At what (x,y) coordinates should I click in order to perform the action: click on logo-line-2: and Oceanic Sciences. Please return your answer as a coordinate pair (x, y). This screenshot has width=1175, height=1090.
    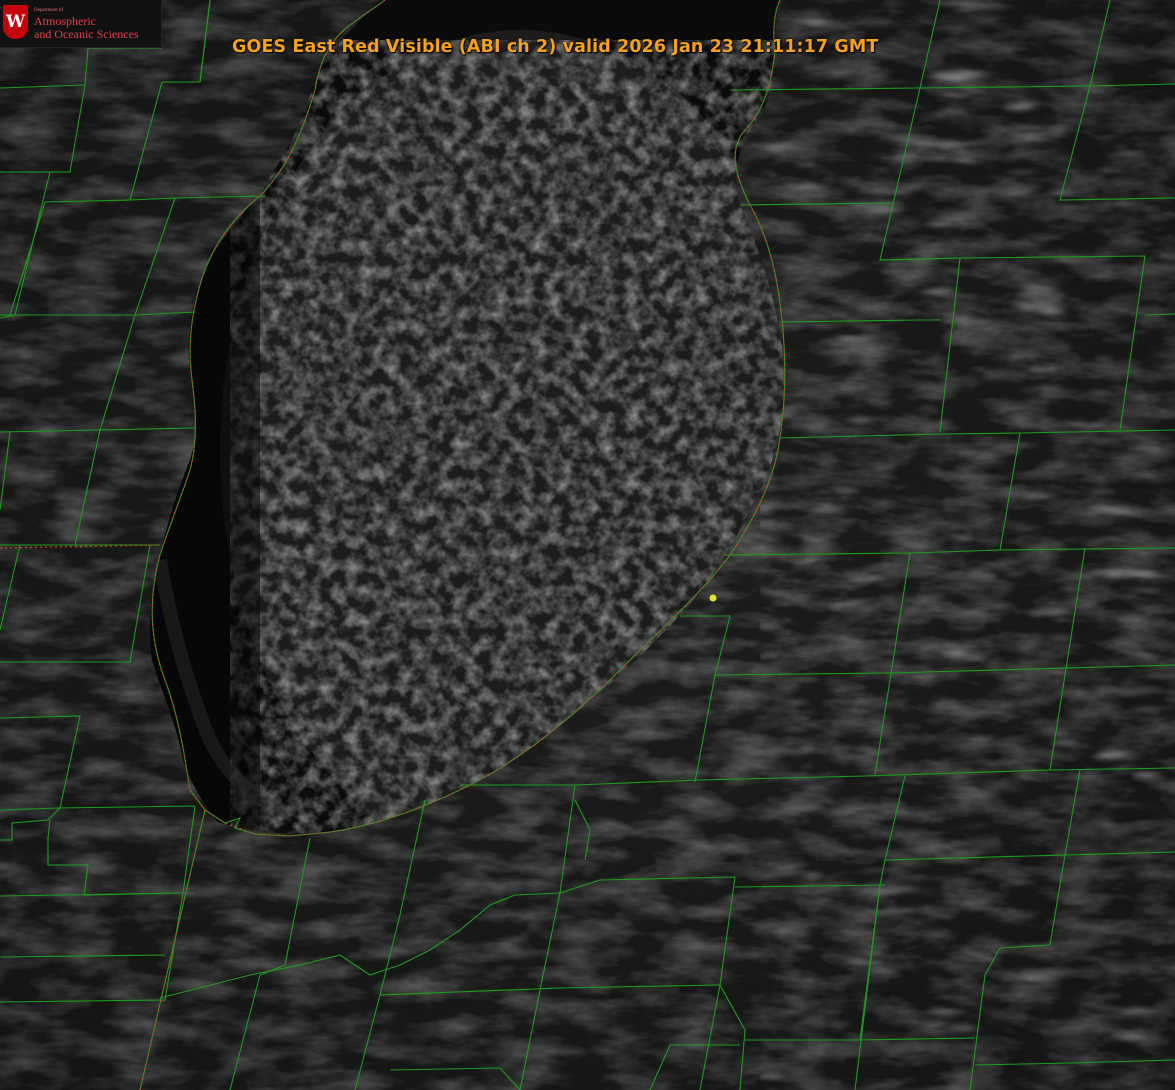
    Looking at the image, I should click on (86, 34).